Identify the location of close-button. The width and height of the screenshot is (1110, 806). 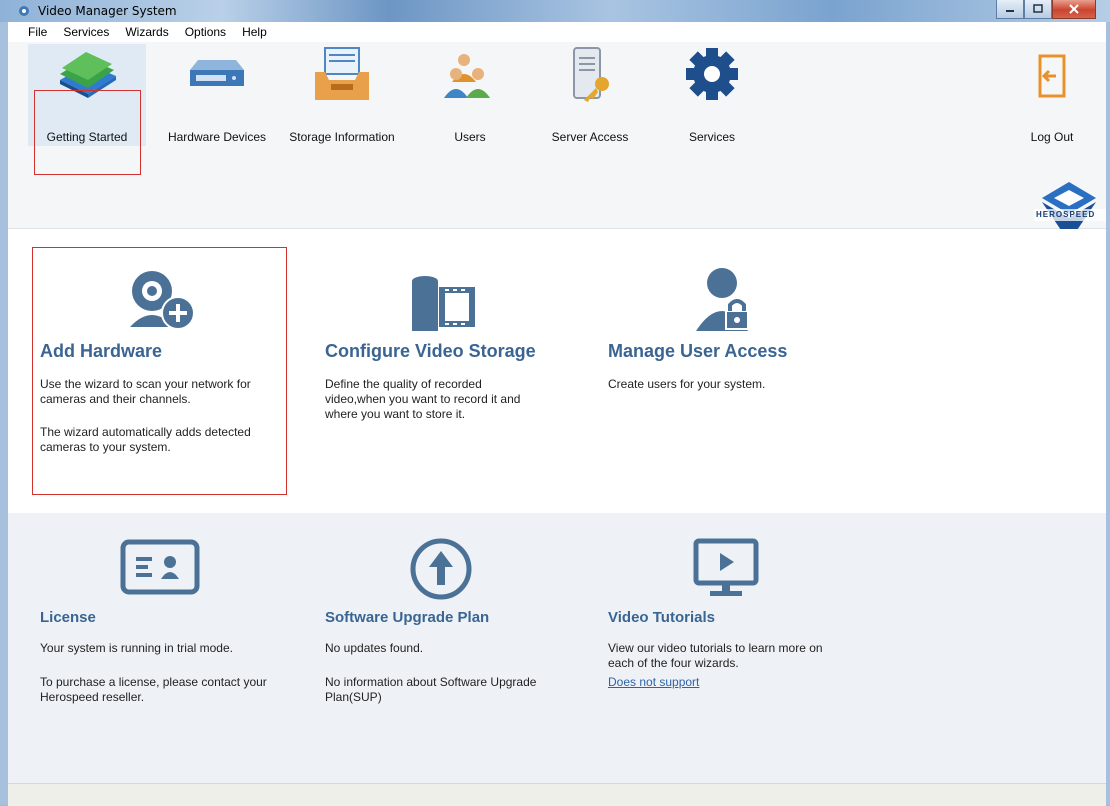
(1074, 9).